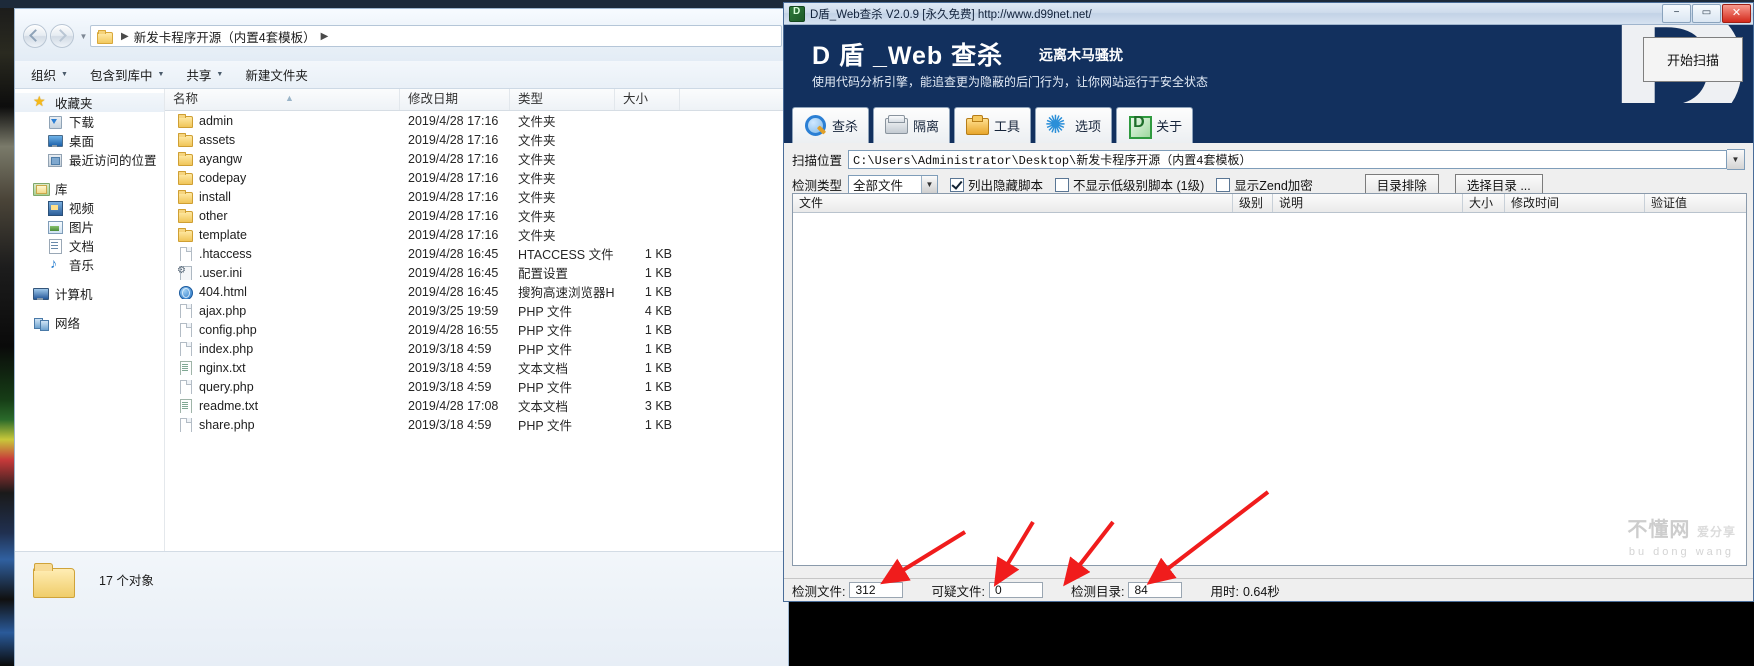 The width and height of the screenshot is (1754, 666). What do you see at coordinates (476, 310) in the screenshot?
I see `table-row: ajax.php 2019/3/25 19:59 PHP 文件 4 KB` at bounding box center [476, 310].